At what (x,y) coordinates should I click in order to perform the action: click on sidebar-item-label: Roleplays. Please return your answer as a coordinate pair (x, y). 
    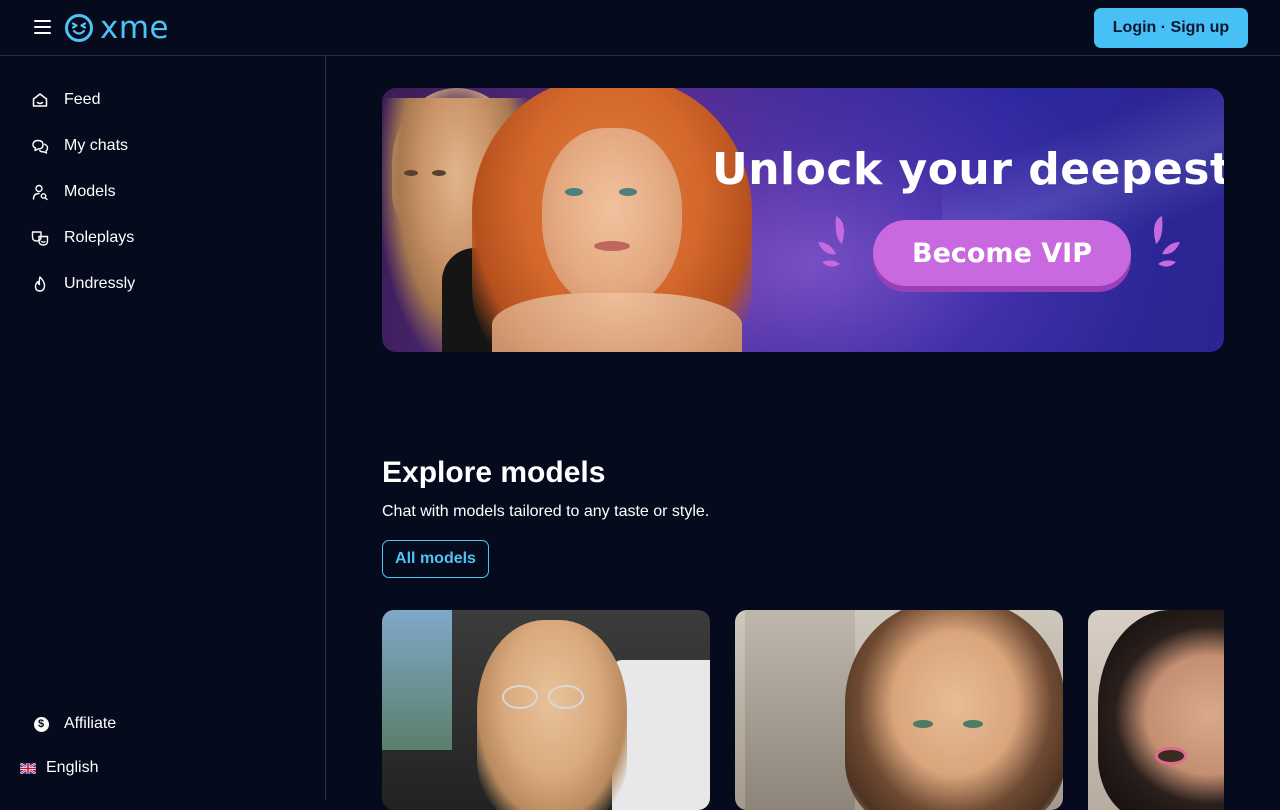
    Looking at the image, I should click on (99, 237).